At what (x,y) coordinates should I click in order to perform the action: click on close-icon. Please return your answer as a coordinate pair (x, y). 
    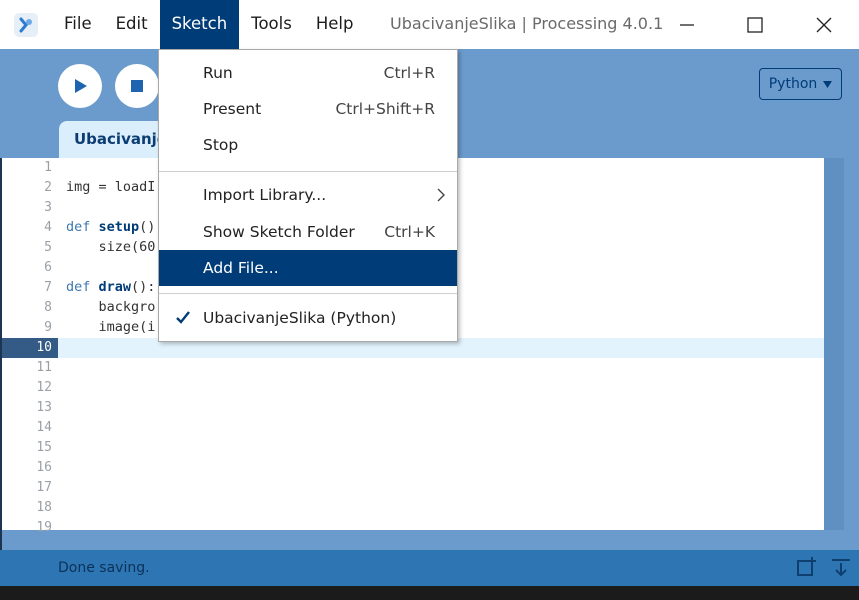
    Looking at the image, I should click on (824, 24).